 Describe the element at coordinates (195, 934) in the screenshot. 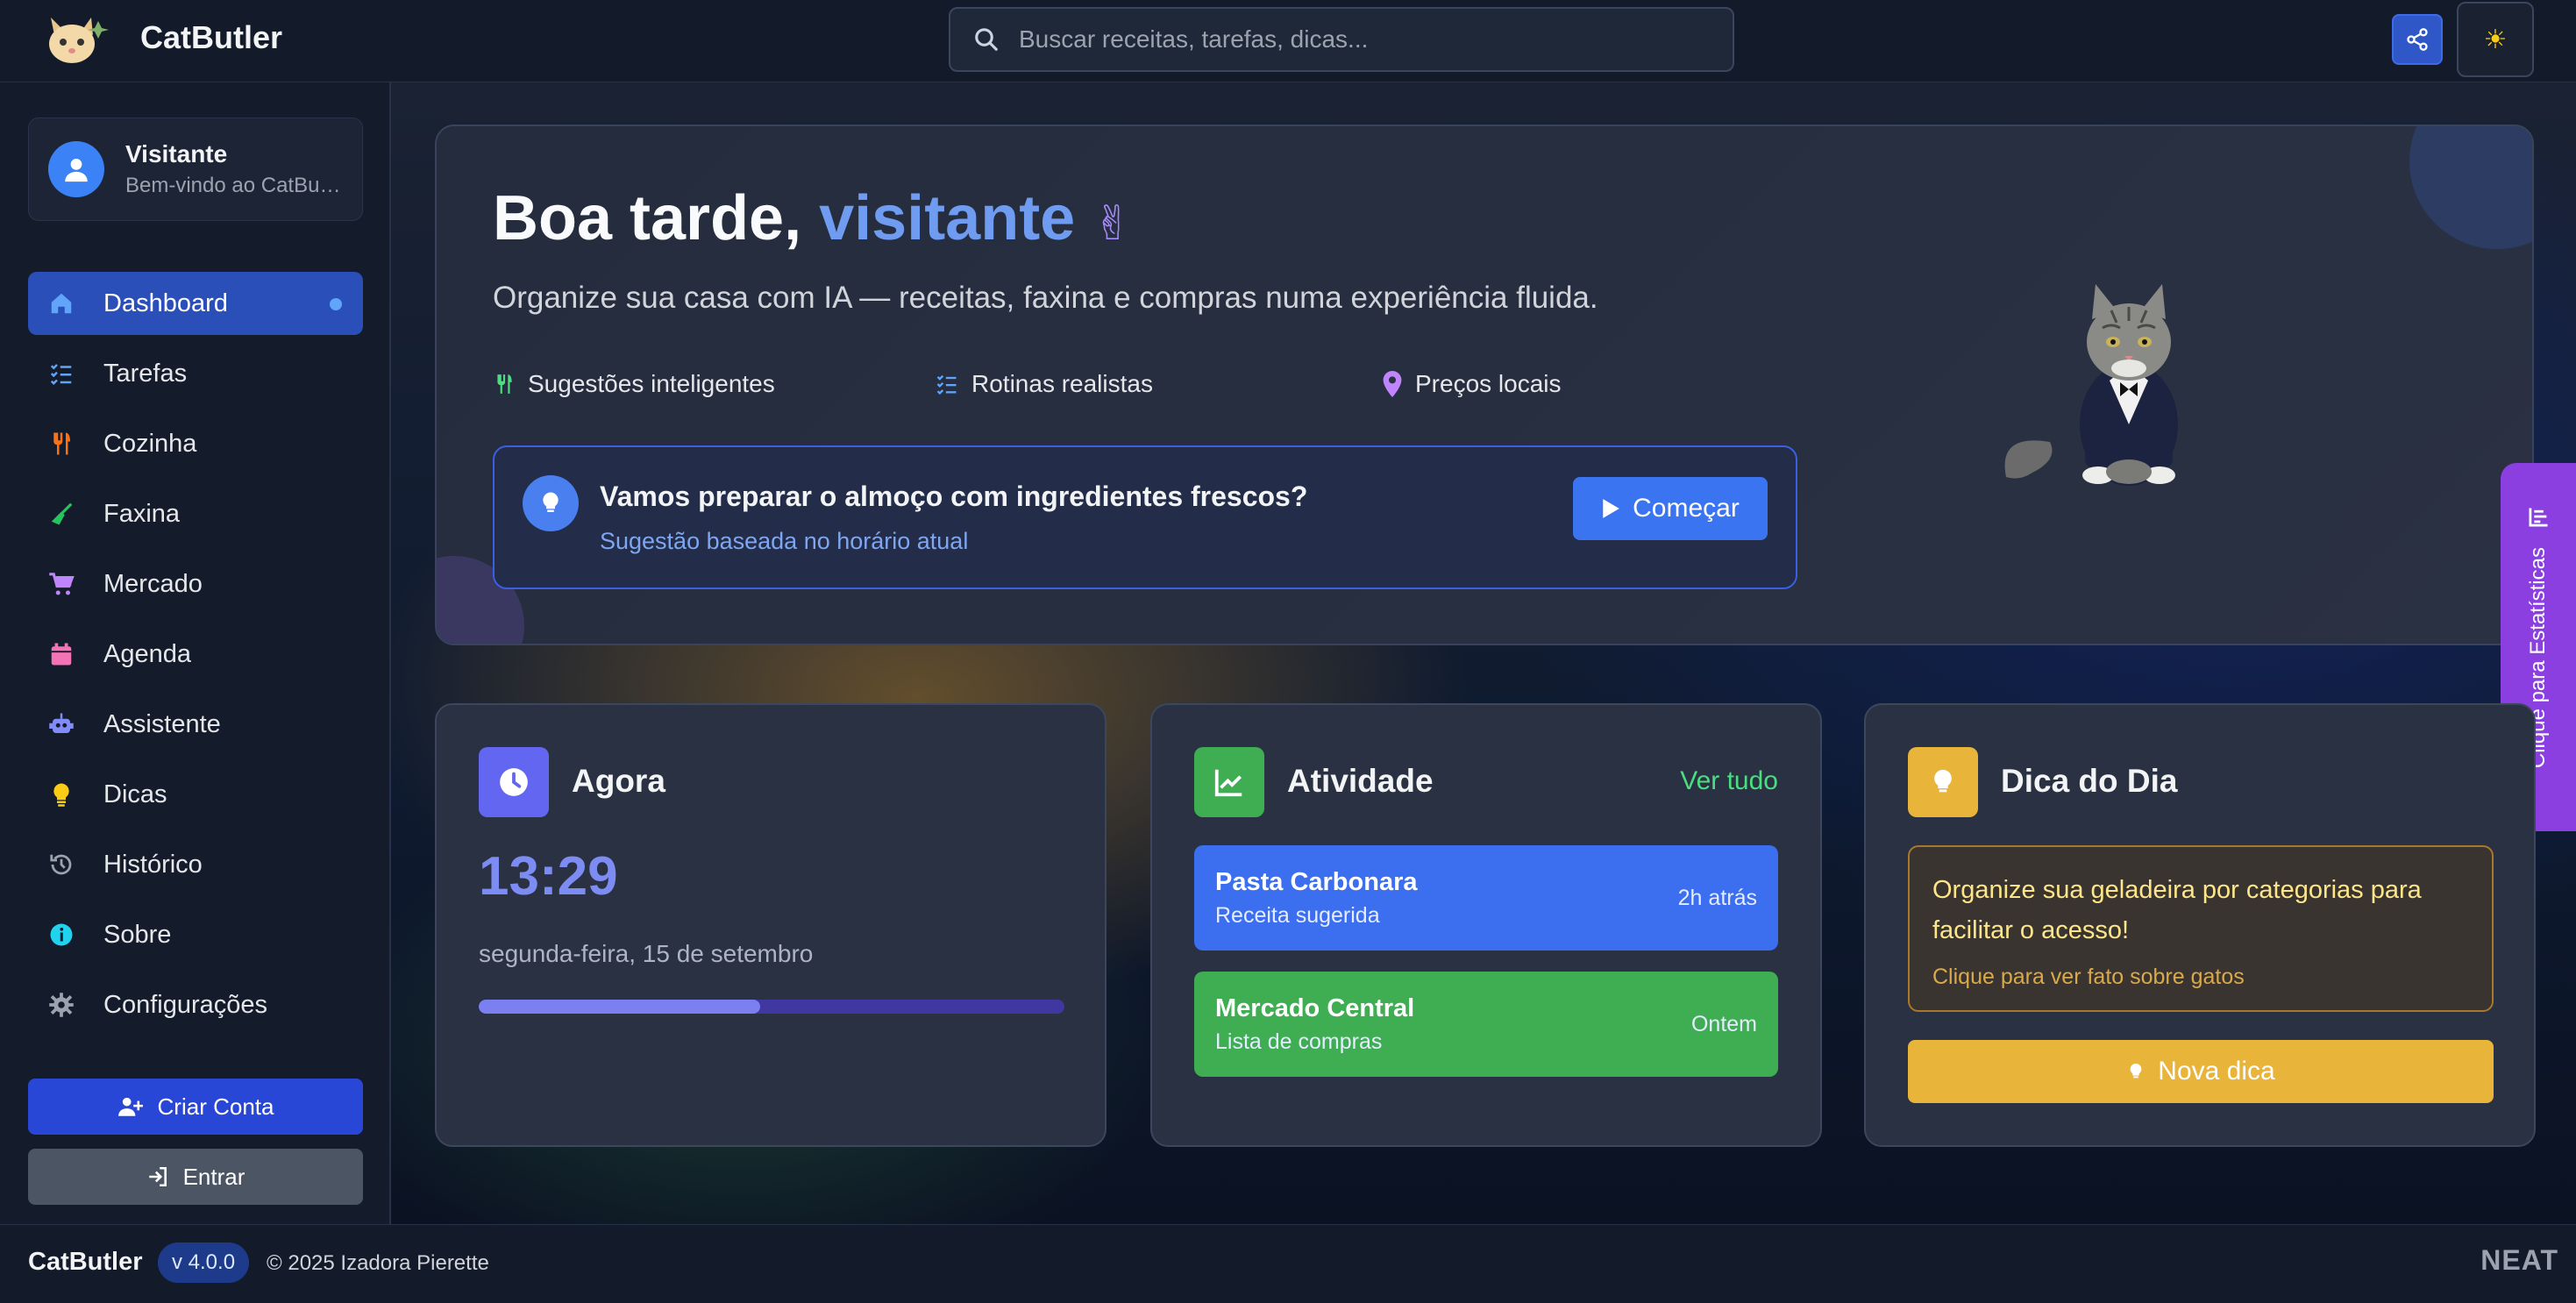

I see `sidebar-item-sobre: Sobre` at that location.